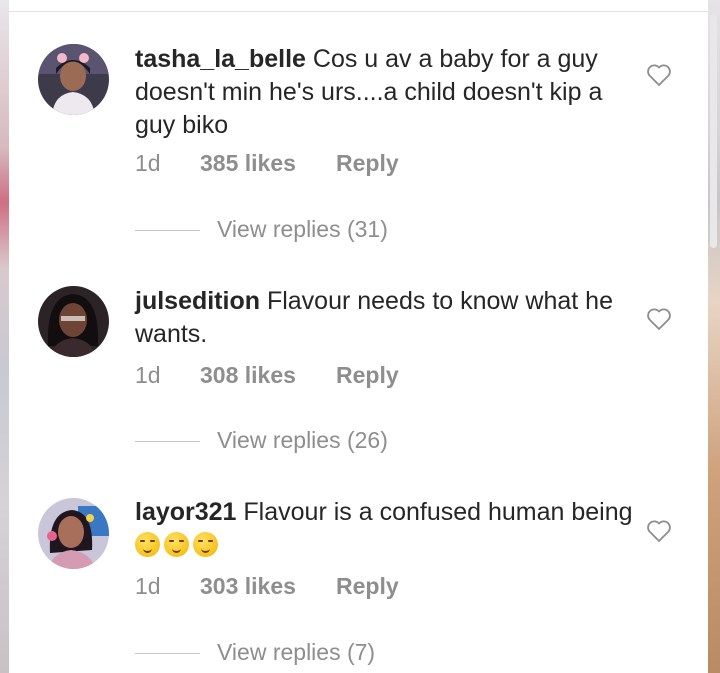 The width and height of the screenshot is (720, 673). I want to click on comment-meta: 1d 303 likes Reply, so click(285, 588).